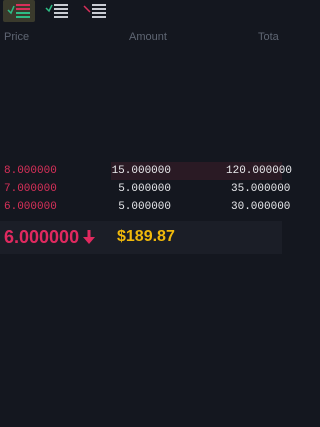  I want to click on amount-column-header: Amount, so click(148, 37).